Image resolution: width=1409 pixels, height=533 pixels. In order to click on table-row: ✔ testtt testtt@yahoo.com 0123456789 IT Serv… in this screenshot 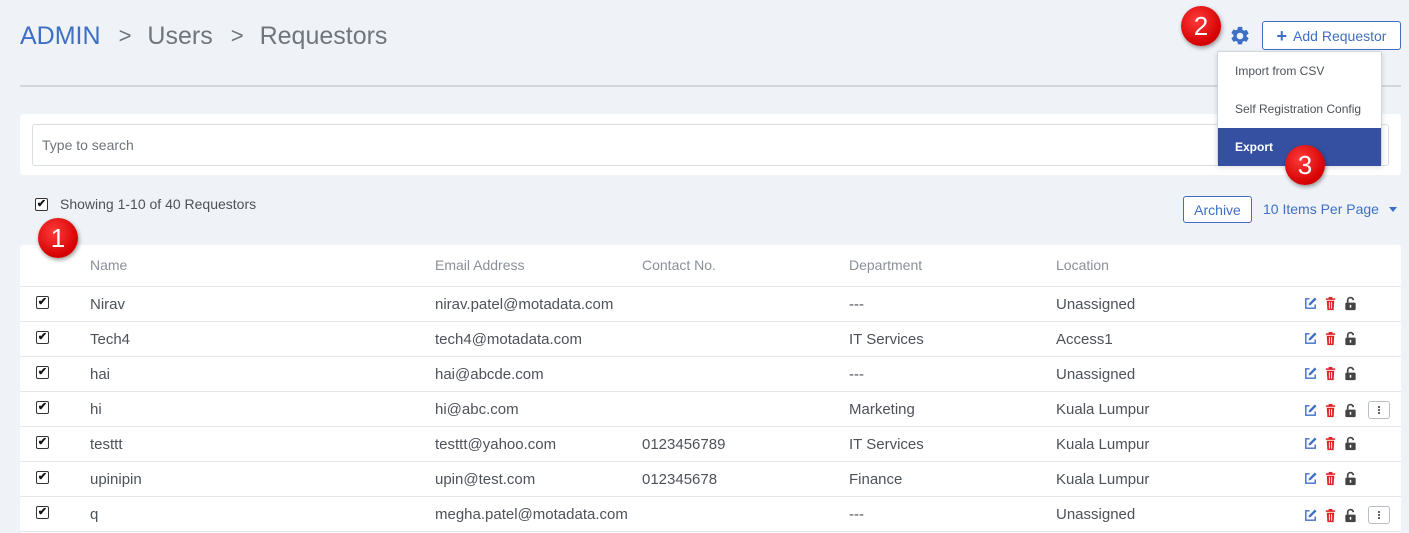, I will do `click(710, 444)`.